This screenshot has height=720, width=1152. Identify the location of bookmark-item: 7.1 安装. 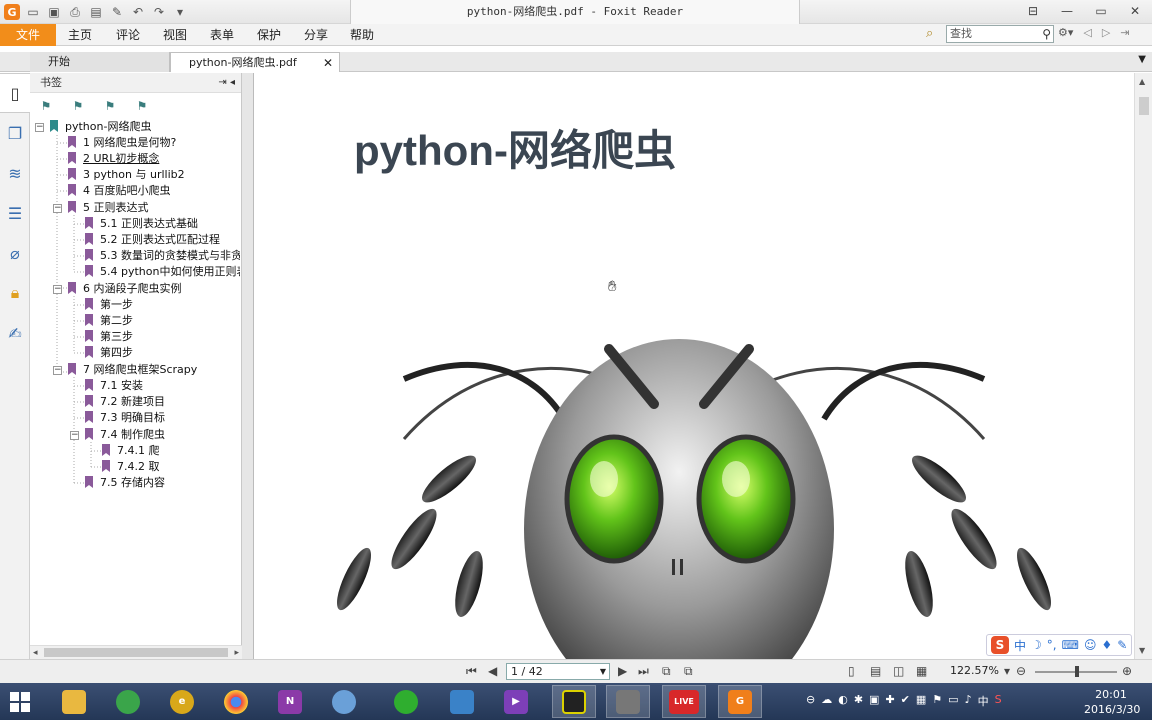
(114, 386).